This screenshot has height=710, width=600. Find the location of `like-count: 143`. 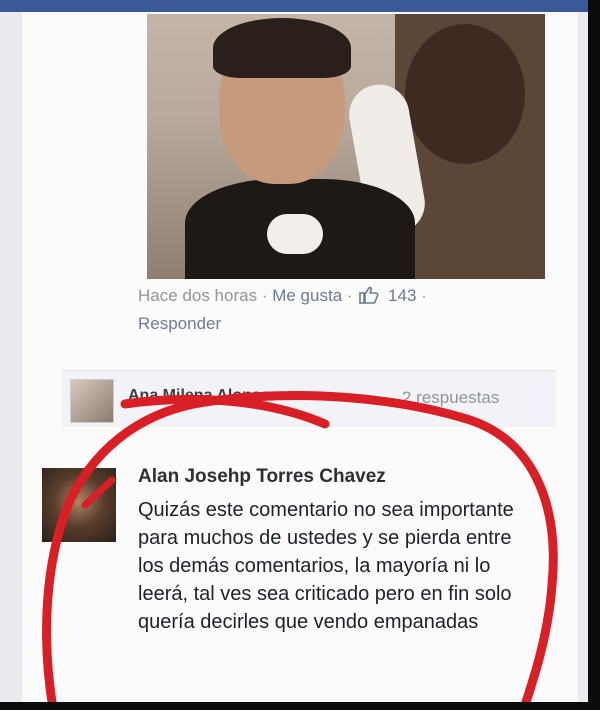

like-count: 143 is located at coordinates (402, 295).